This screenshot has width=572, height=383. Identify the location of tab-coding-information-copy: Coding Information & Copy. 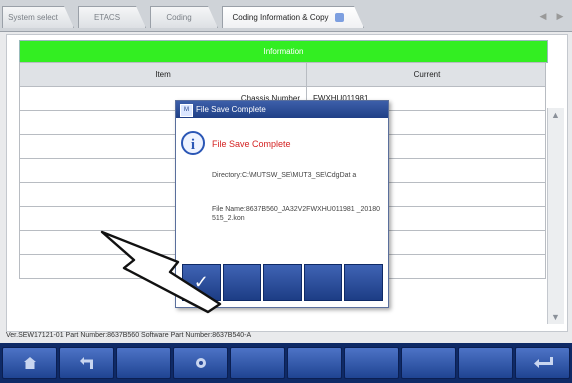
(293, 17).